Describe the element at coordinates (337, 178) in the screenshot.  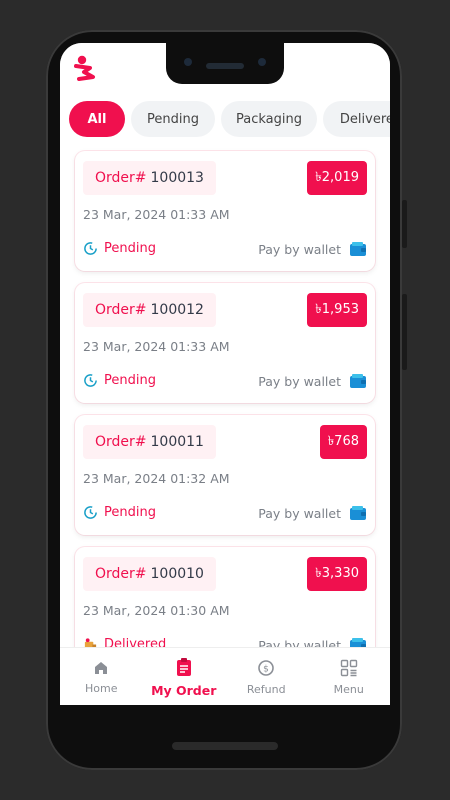
I see `order-price-badge: ৳2,019` at that location.